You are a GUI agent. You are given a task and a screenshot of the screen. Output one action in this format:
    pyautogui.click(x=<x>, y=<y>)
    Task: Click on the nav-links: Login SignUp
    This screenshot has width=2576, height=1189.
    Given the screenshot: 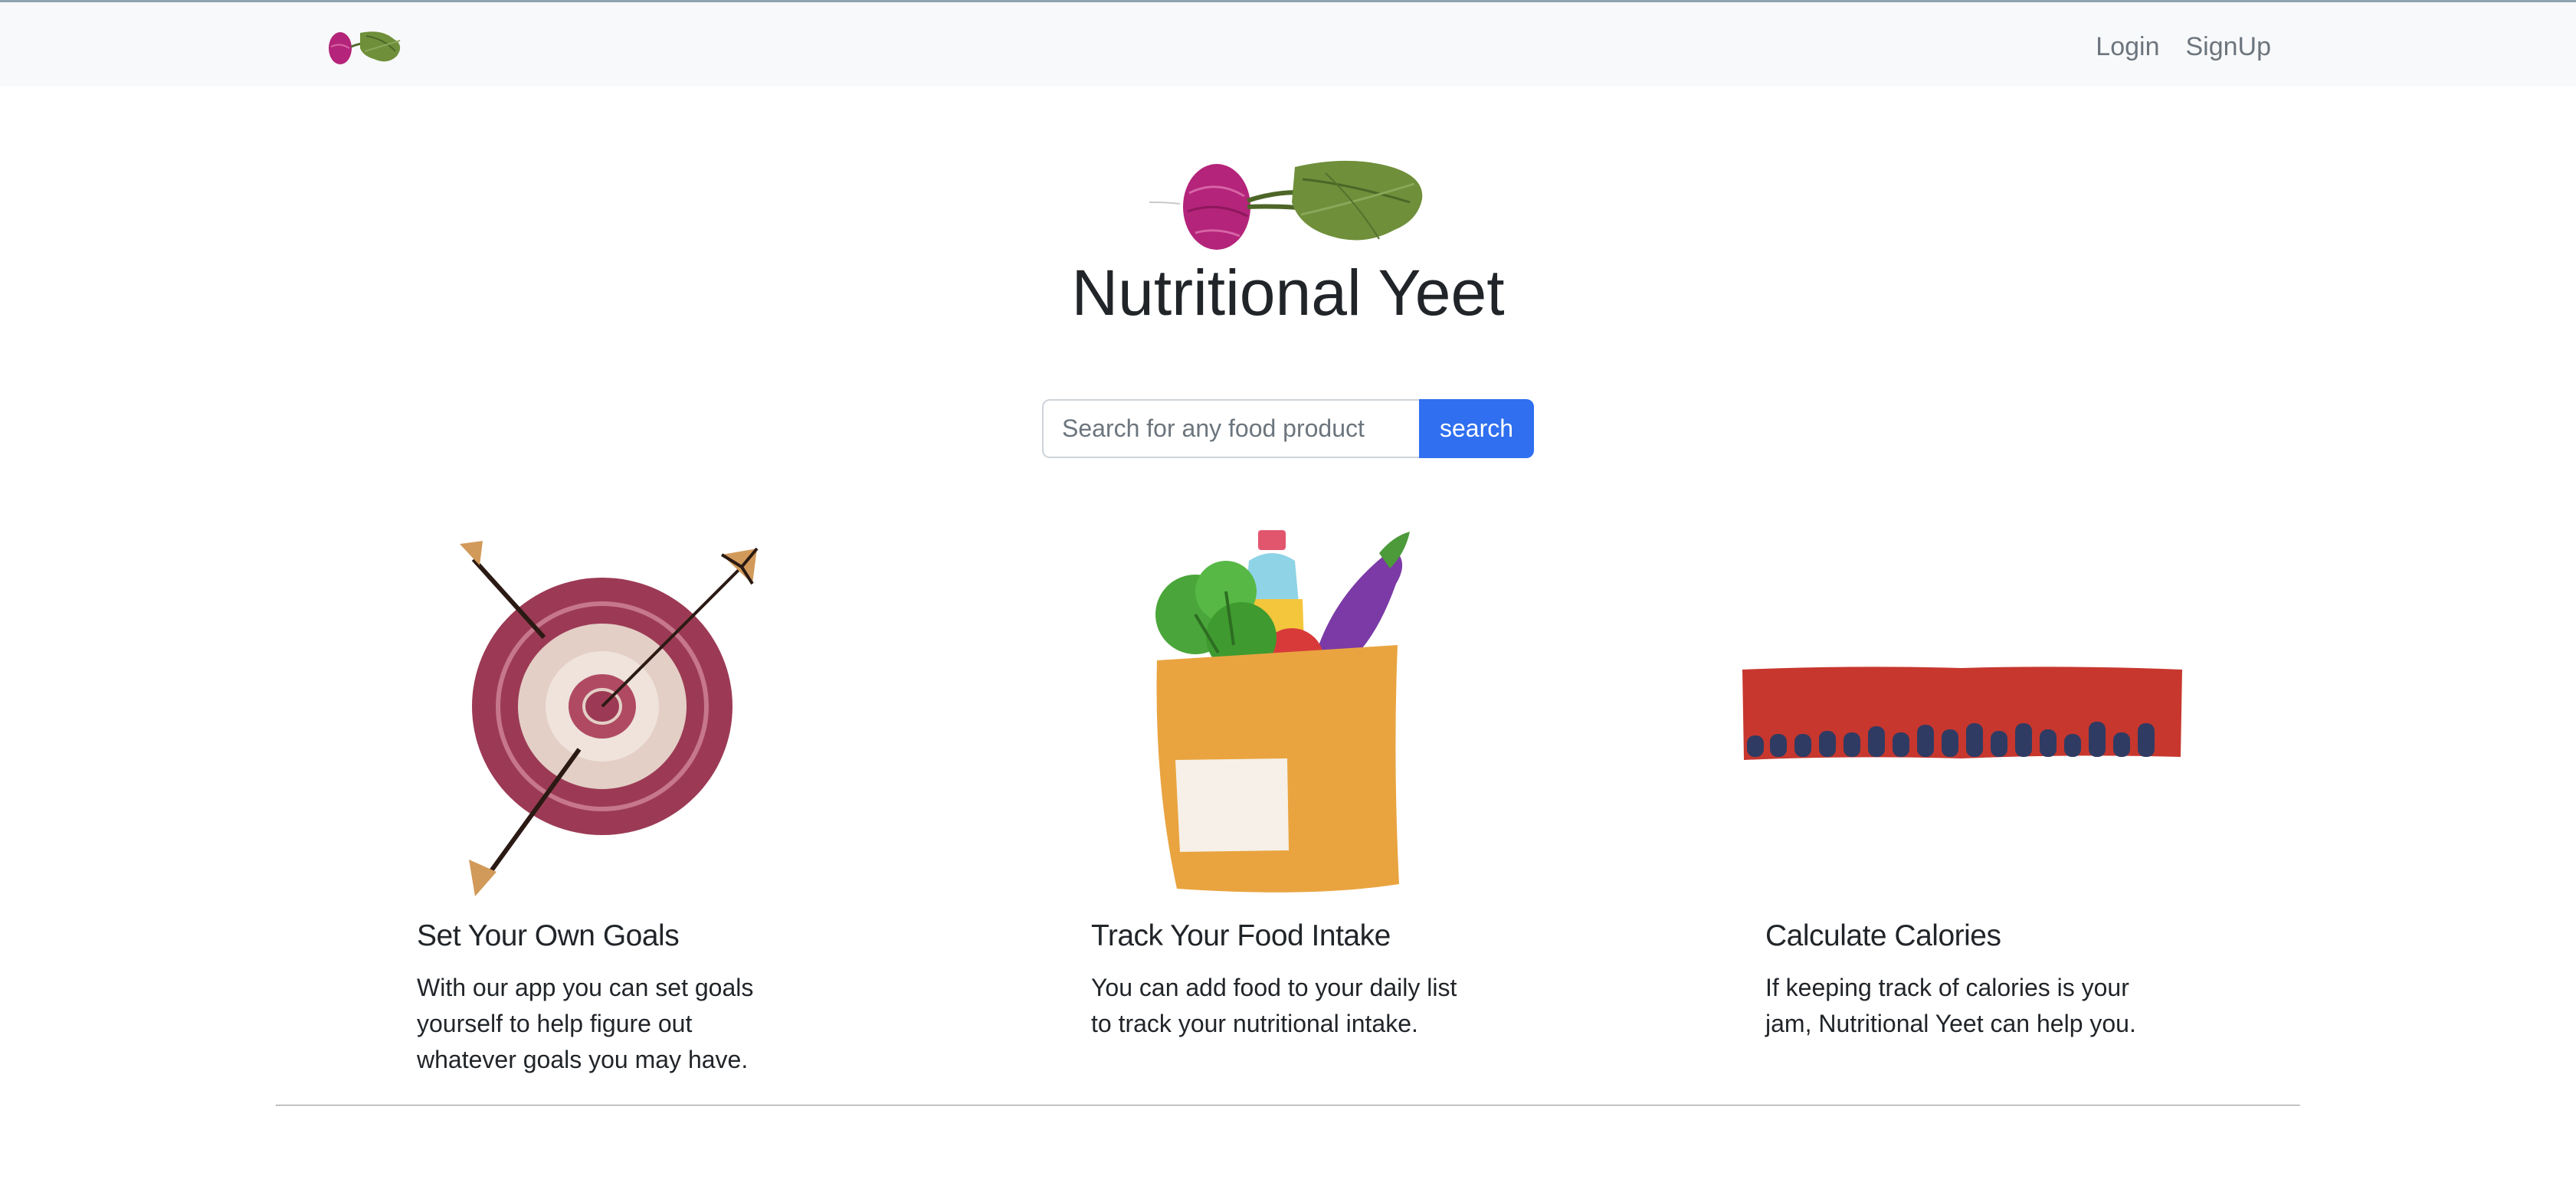 What is the action you would take?
    pyautogui.click(x=2183, y=47)
    